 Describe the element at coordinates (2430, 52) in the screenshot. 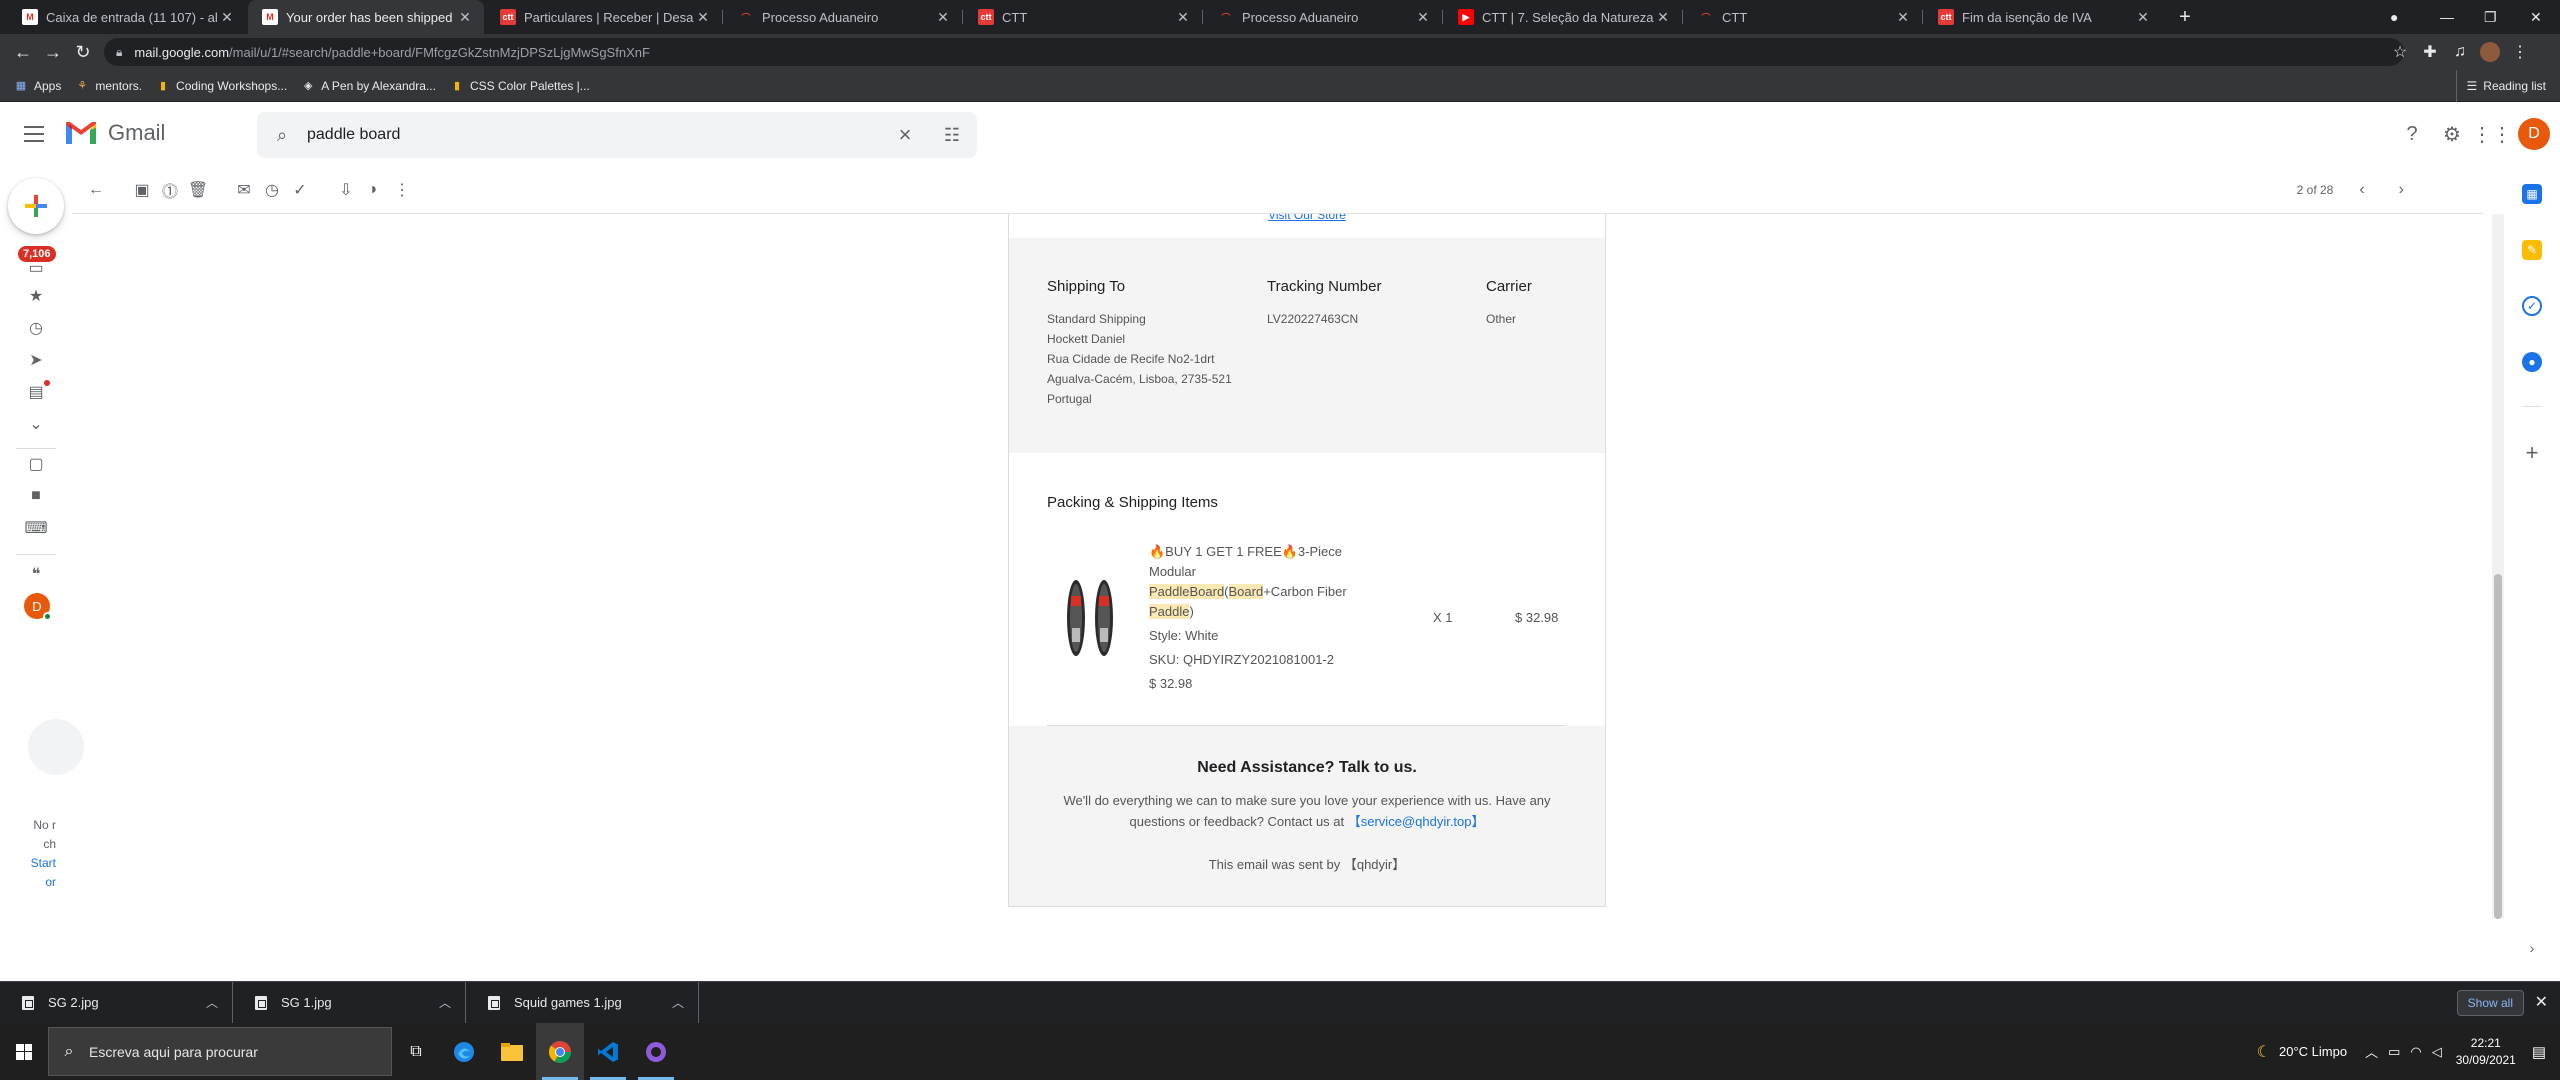

I see `extensions-puzzle-icon: ✚` at that location.